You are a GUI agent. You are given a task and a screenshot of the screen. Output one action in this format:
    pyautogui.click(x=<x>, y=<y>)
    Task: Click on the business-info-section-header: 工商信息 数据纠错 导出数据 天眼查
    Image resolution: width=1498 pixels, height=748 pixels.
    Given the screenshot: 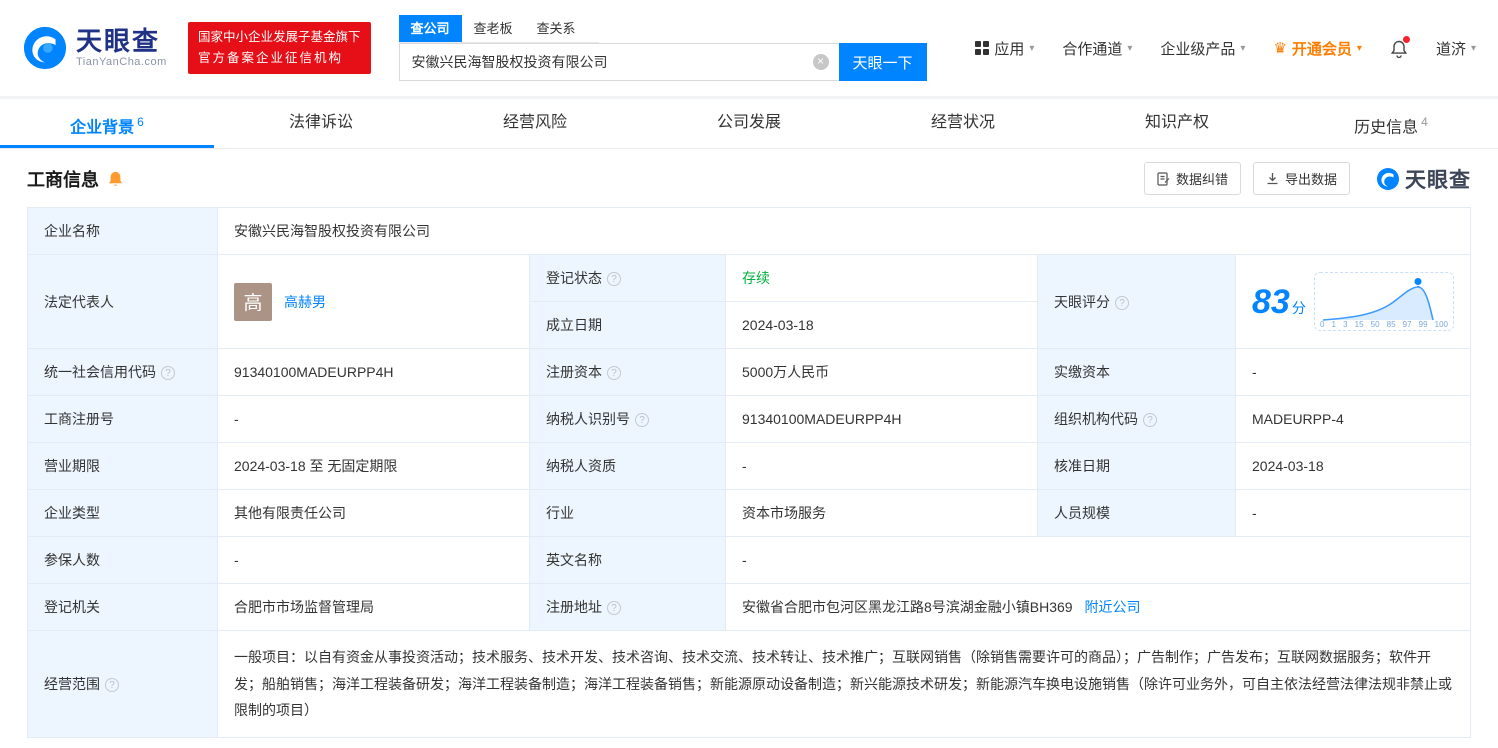 What is the action you would take?
    pyautogui.click(x=749, y=177)
    